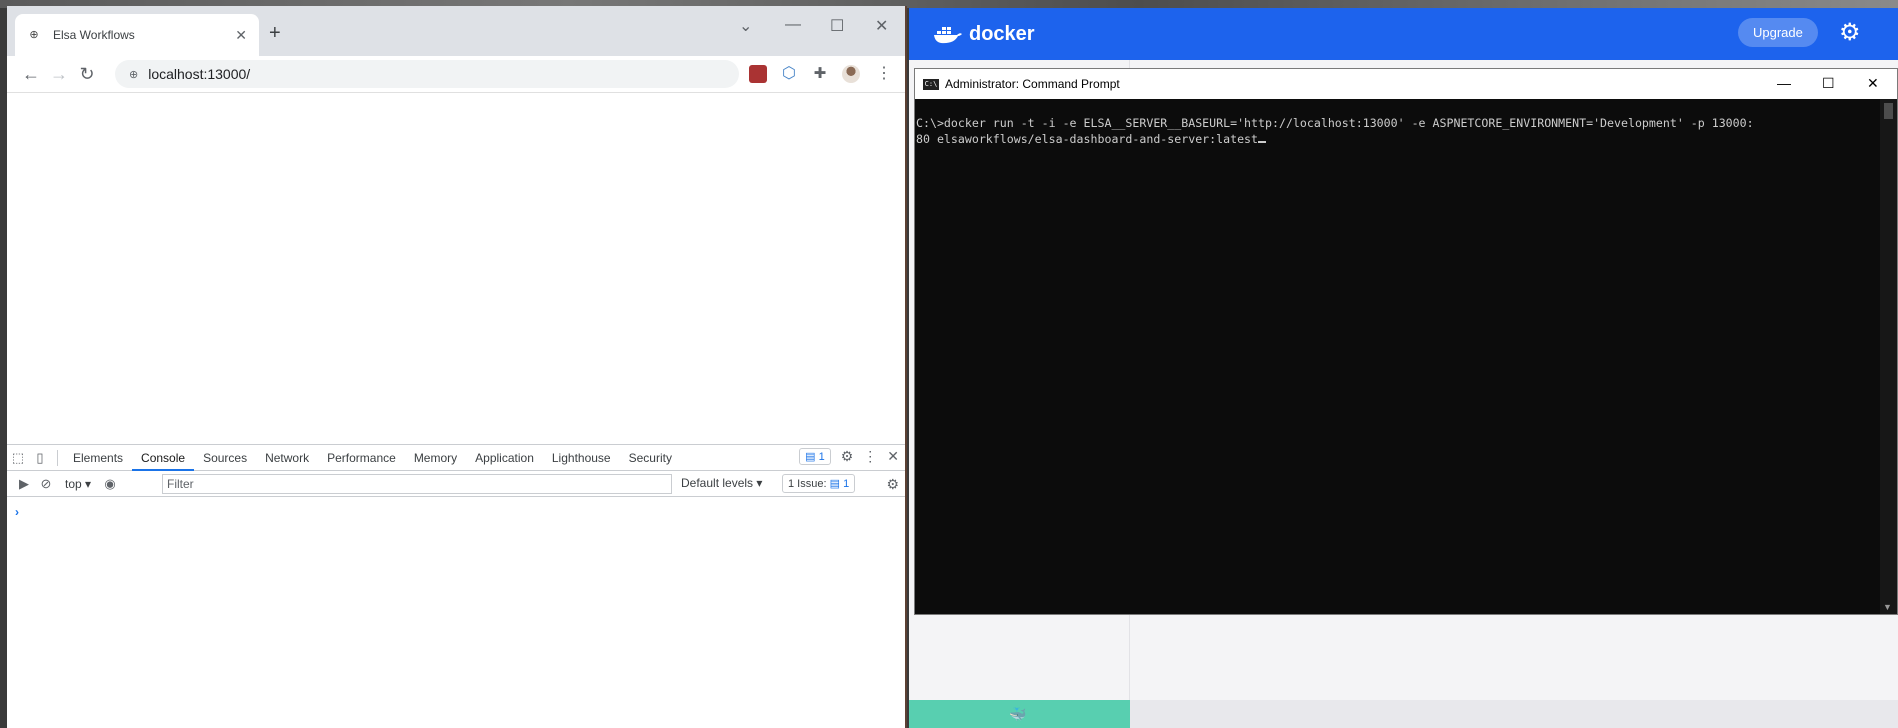 Image resolution: width=1898 pixels, height=728 pixels. Describe the element at coordinates (199, 74) in the screenshot. I see `url-text: localhost:13000/` at that location.